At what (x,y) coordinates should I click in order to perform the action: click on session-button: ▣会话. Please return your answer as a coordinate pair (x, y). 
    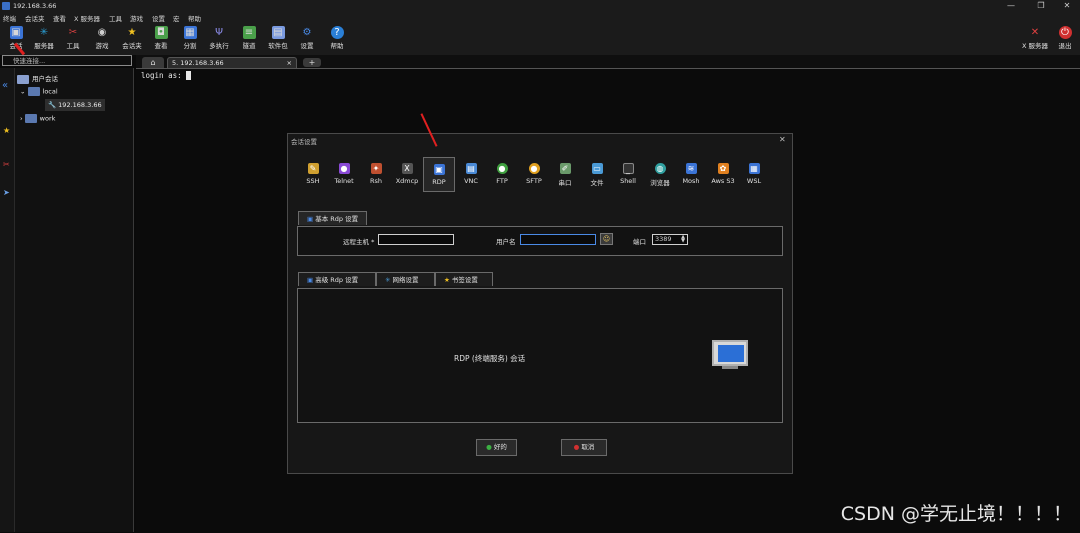
    Looking at the image, I should click on (16, 39).